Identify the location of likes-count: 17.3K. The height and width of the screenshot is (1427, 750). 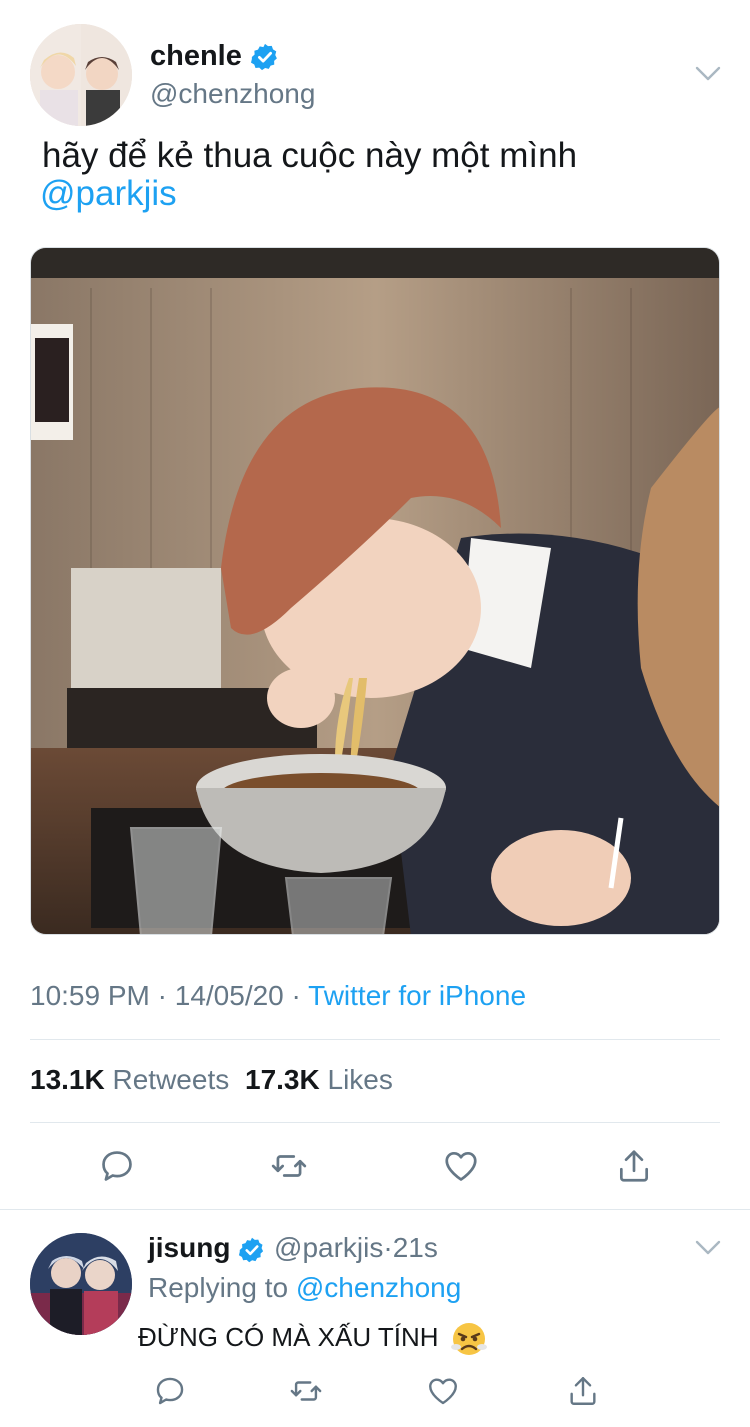
(282, 1079).